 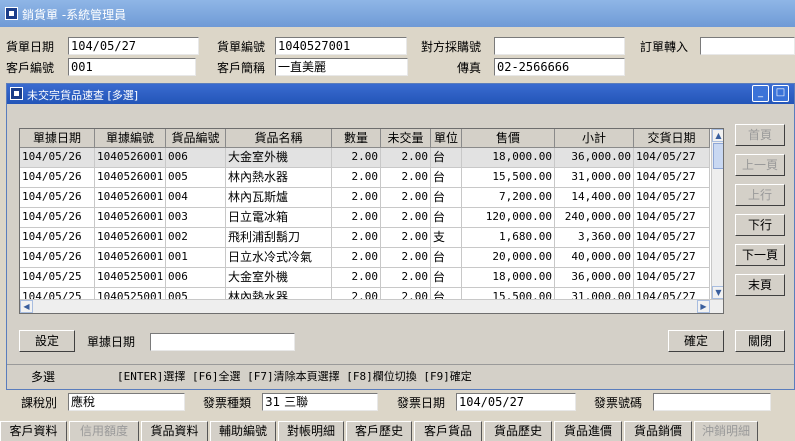 What do you see at coordinates (508, 218) in the screenshot?
I see `table-cell: 120,000.00` at bounding box center [508, 218].